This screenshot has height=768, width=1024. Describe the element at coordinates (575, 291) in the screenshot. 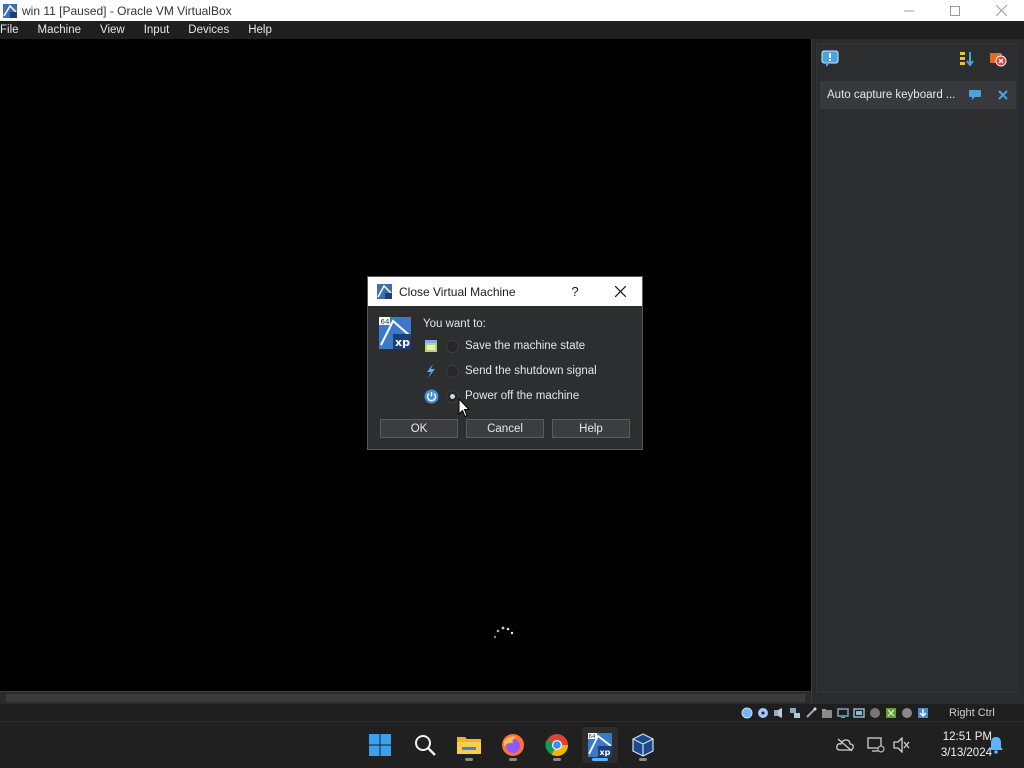

I see `dialog-help-button: ?` at that location.